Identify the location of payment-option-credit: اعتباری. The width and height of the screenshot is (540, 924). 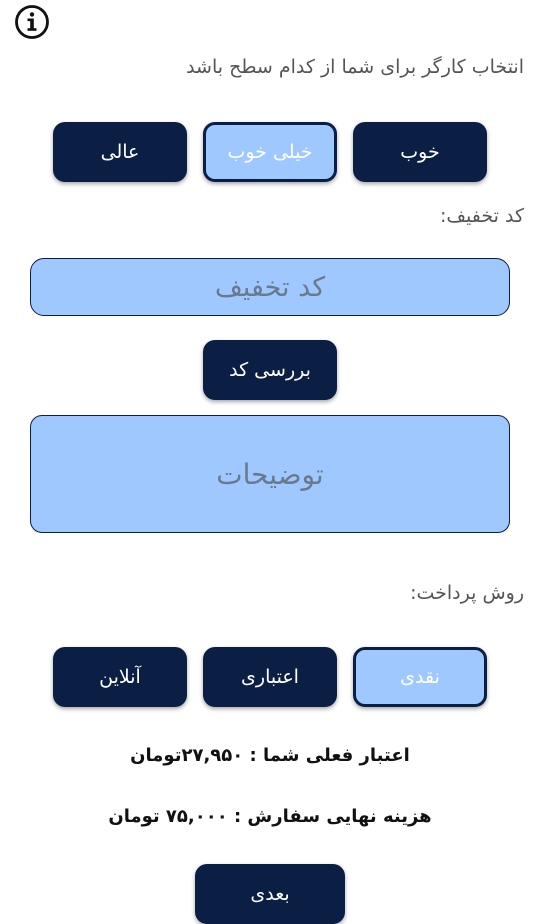
(270, 677).